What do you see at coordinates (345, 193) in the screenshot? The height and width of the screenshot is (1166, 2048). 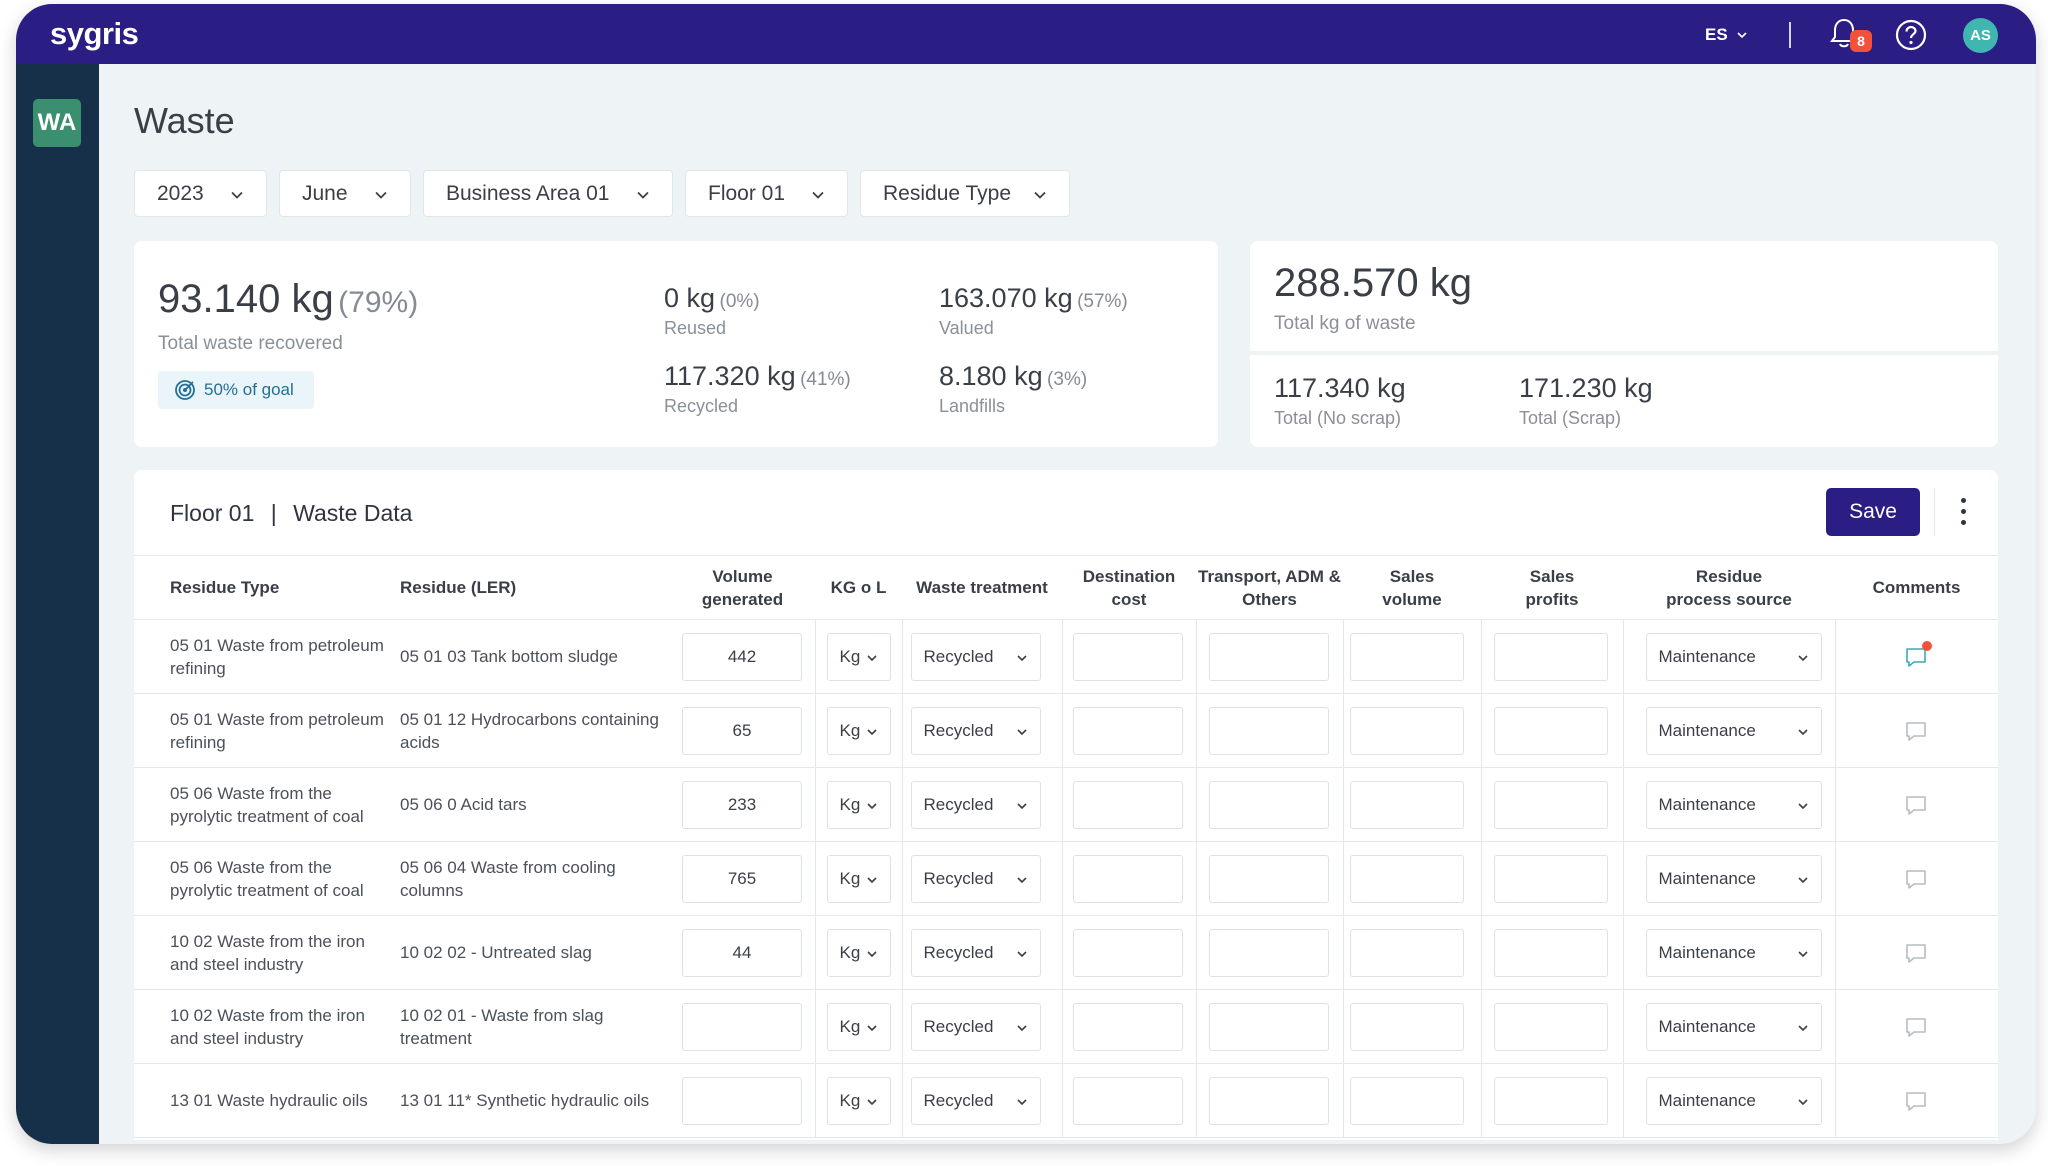 I see `filter-month: June` at bounding box center [345, 193].